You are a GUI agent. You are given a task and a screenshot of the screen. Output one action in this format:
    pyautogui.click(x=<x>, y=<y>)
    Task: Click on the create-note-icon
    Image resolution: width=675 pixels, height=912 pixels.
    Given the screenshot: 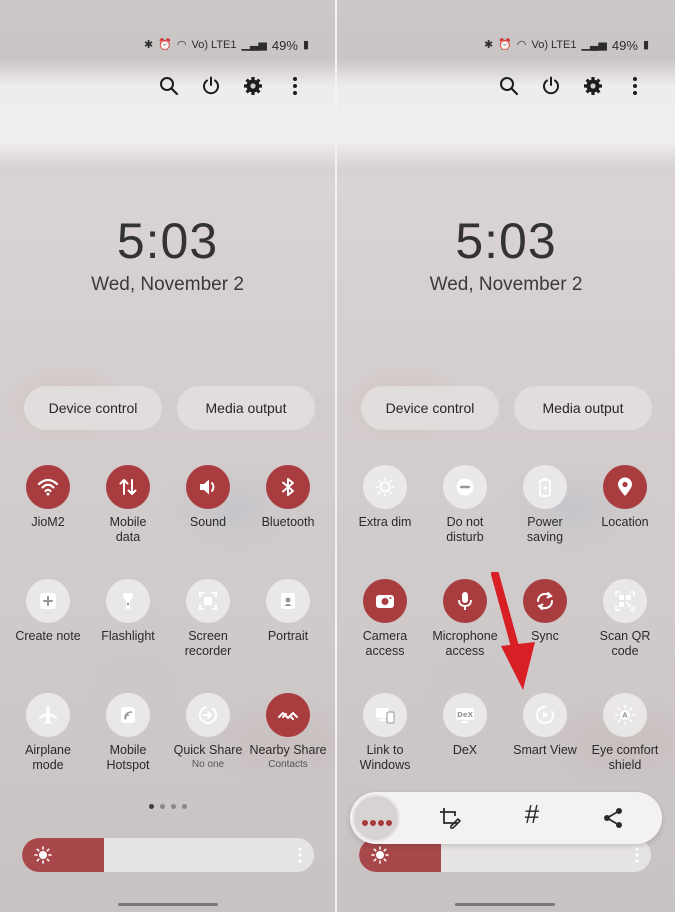 What is the action you would take?
    pyautogui.click(x=48, y=601)
    